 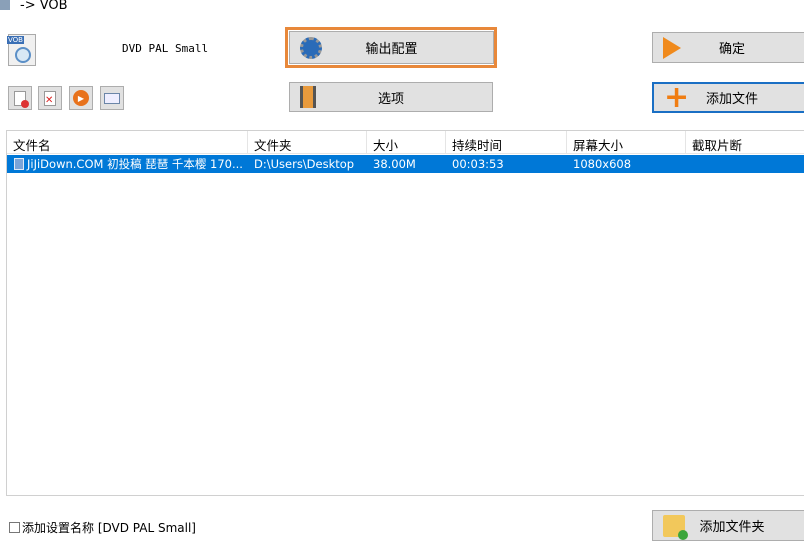 I want to click on column-header-size: 大小, so click(x=406, y=142).